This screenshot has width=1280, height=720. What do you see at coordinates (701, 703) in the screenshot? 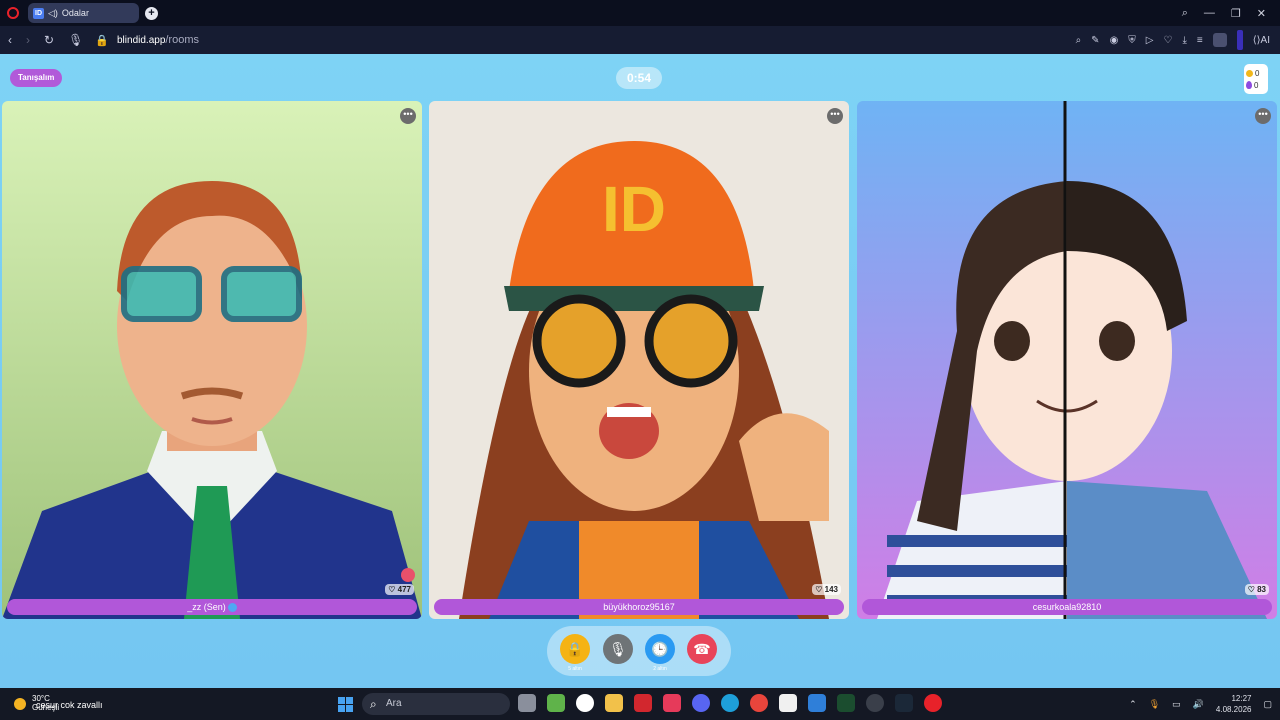
I see `discord-icon` at bounding box center [701, 703].